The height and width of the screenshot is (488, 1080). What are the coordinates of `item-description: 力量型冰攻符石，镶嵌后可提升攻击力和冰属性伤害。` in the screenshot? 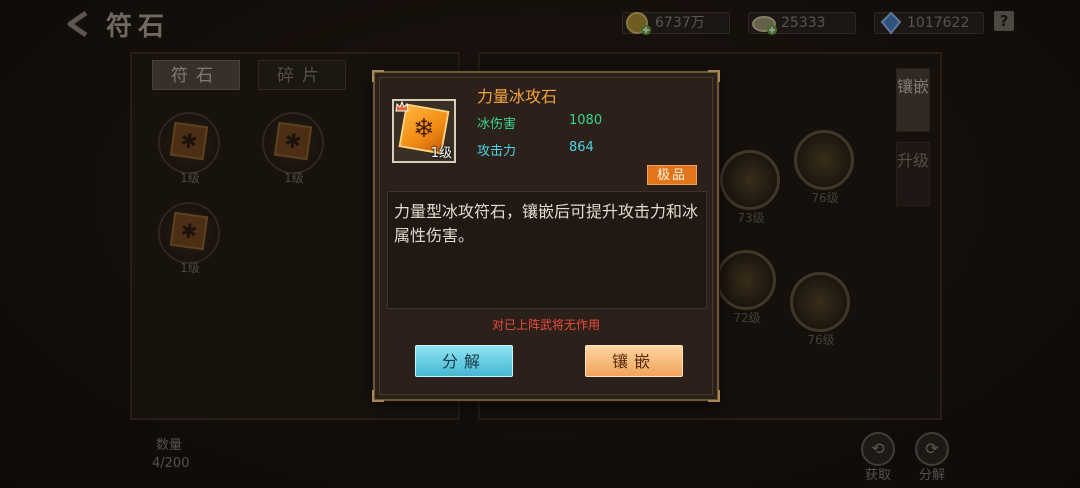 It's located at (547, 250).